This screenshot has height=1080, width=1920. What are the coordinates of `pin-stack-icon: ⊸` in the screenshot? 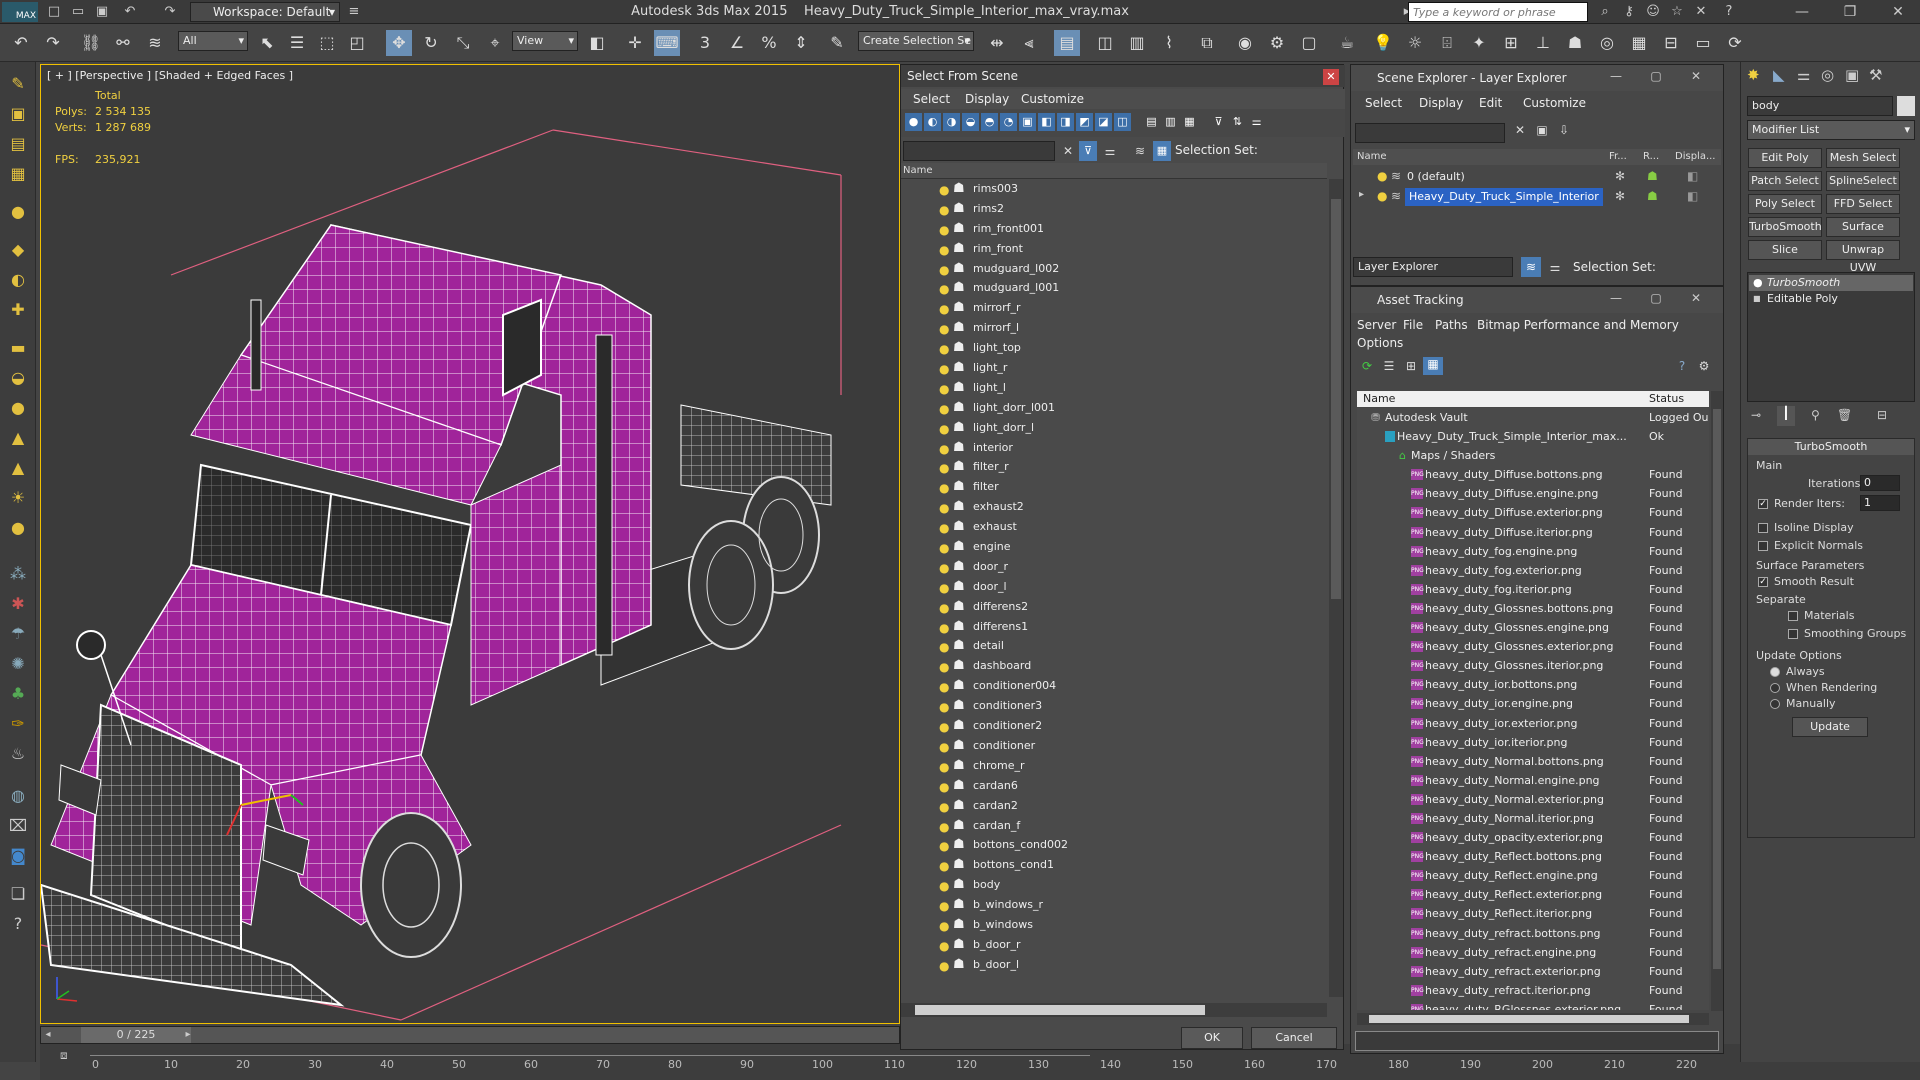 It's located at (1756, 415).